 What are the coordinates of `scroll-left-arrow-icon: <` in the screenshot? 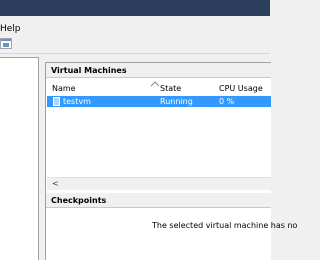 It's located at (55, 184).